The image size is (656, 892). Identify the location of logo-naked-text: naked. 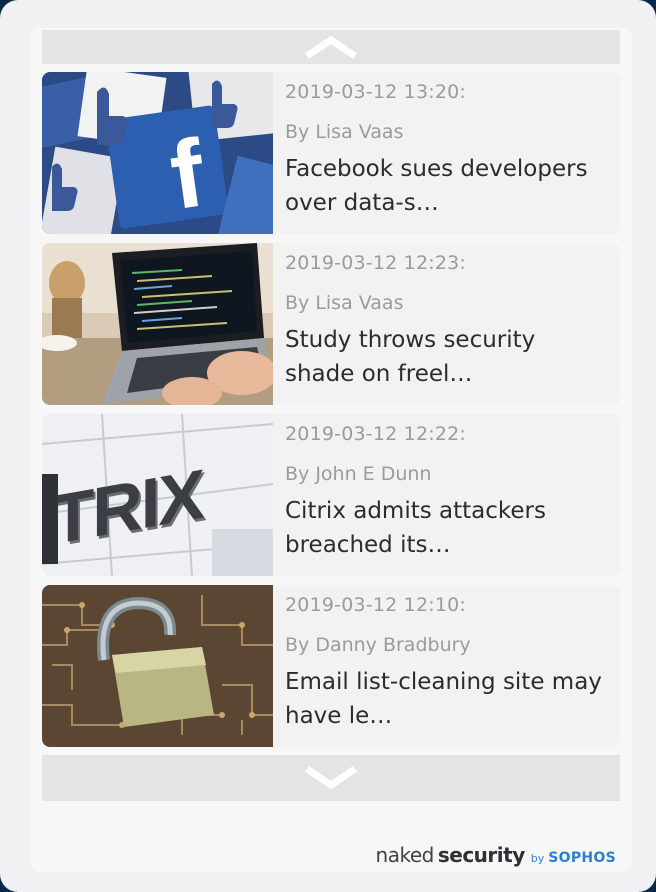
(405, 855).